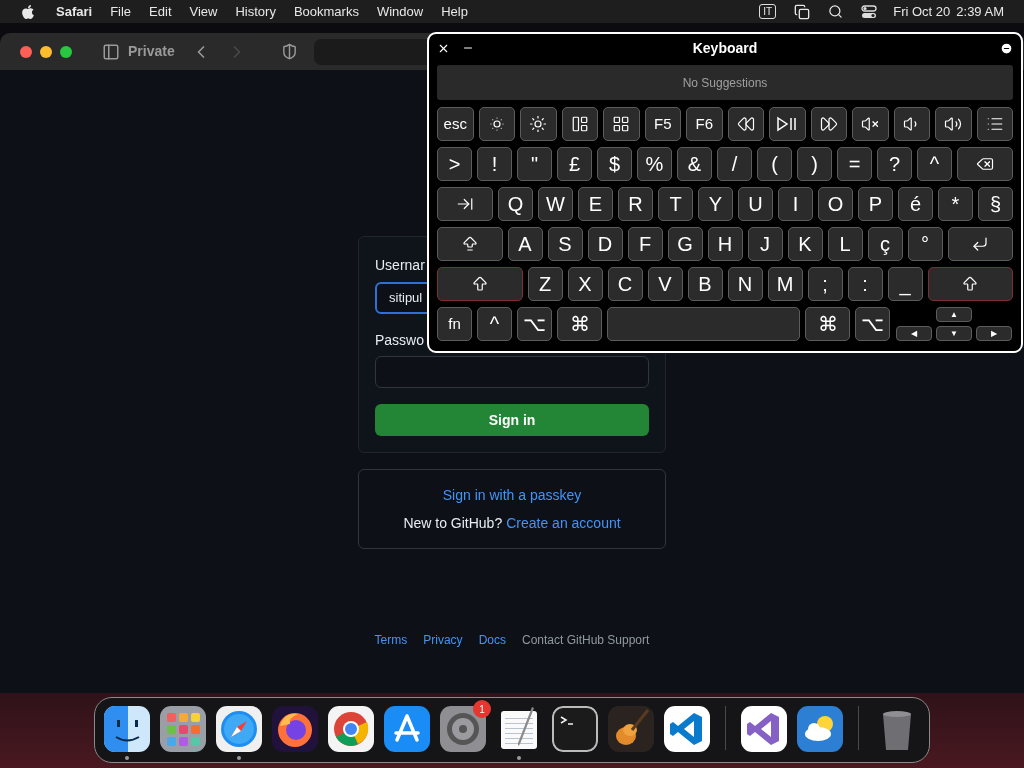 The height and width of the screenshot is (768, 1024). Describe the element at coordinates (802, 11) in the screenshot. I see `windows-icon` at that location.